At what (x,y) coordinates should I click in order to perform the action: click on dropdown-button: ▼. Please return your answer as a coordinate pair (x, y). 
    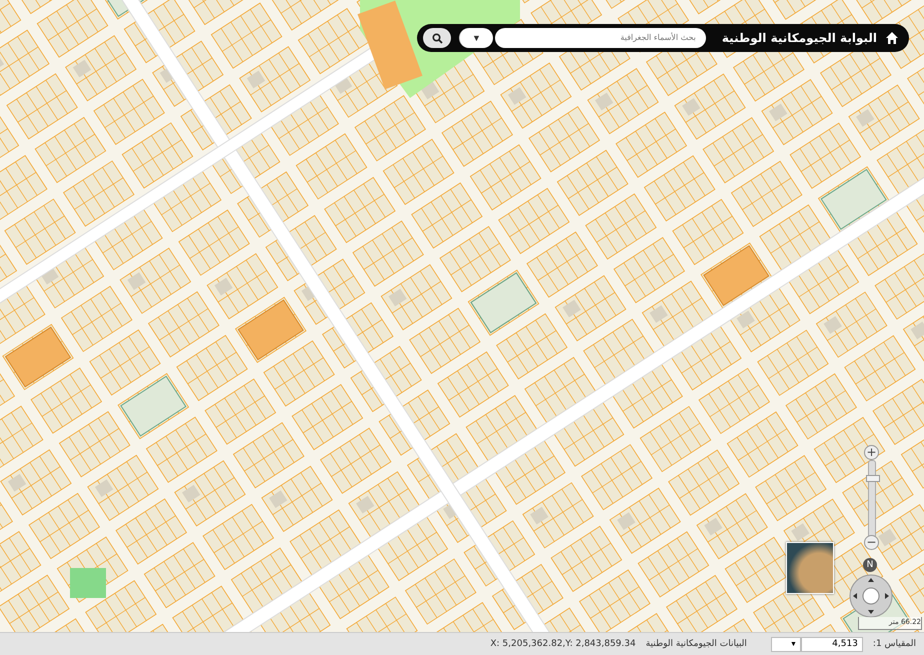
    Looking at the image, I should click on (476, 38).